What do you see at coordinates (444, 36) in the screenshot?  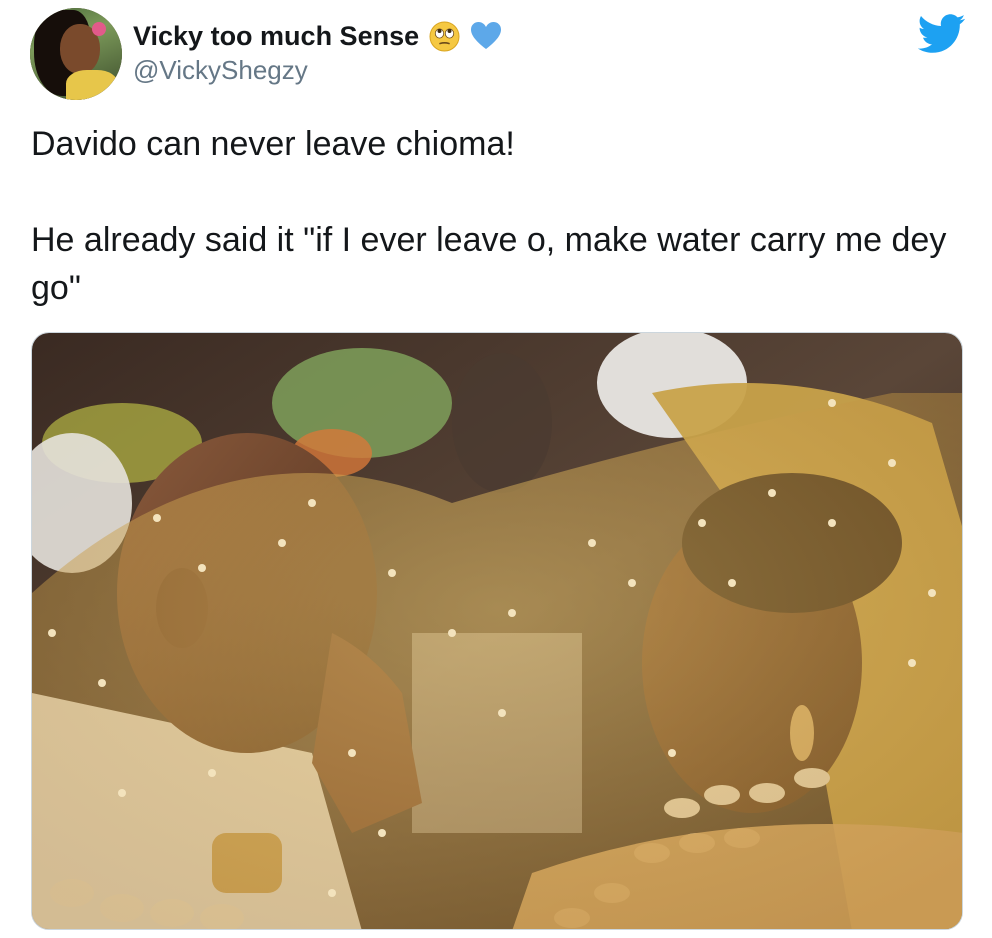 I see `face-with-rolling-eyes-icon` at bounding box center [444, 36].